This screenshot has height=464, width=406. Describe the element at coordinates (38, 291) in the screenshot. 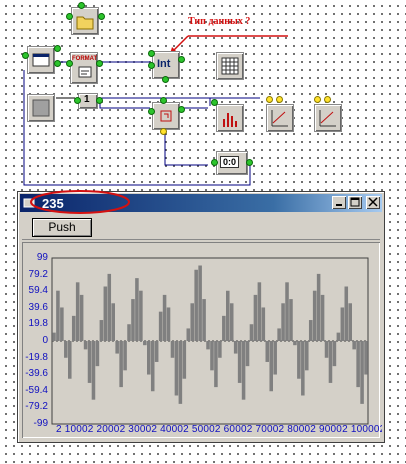

I see `y-tick-label: 59.4` at that location.